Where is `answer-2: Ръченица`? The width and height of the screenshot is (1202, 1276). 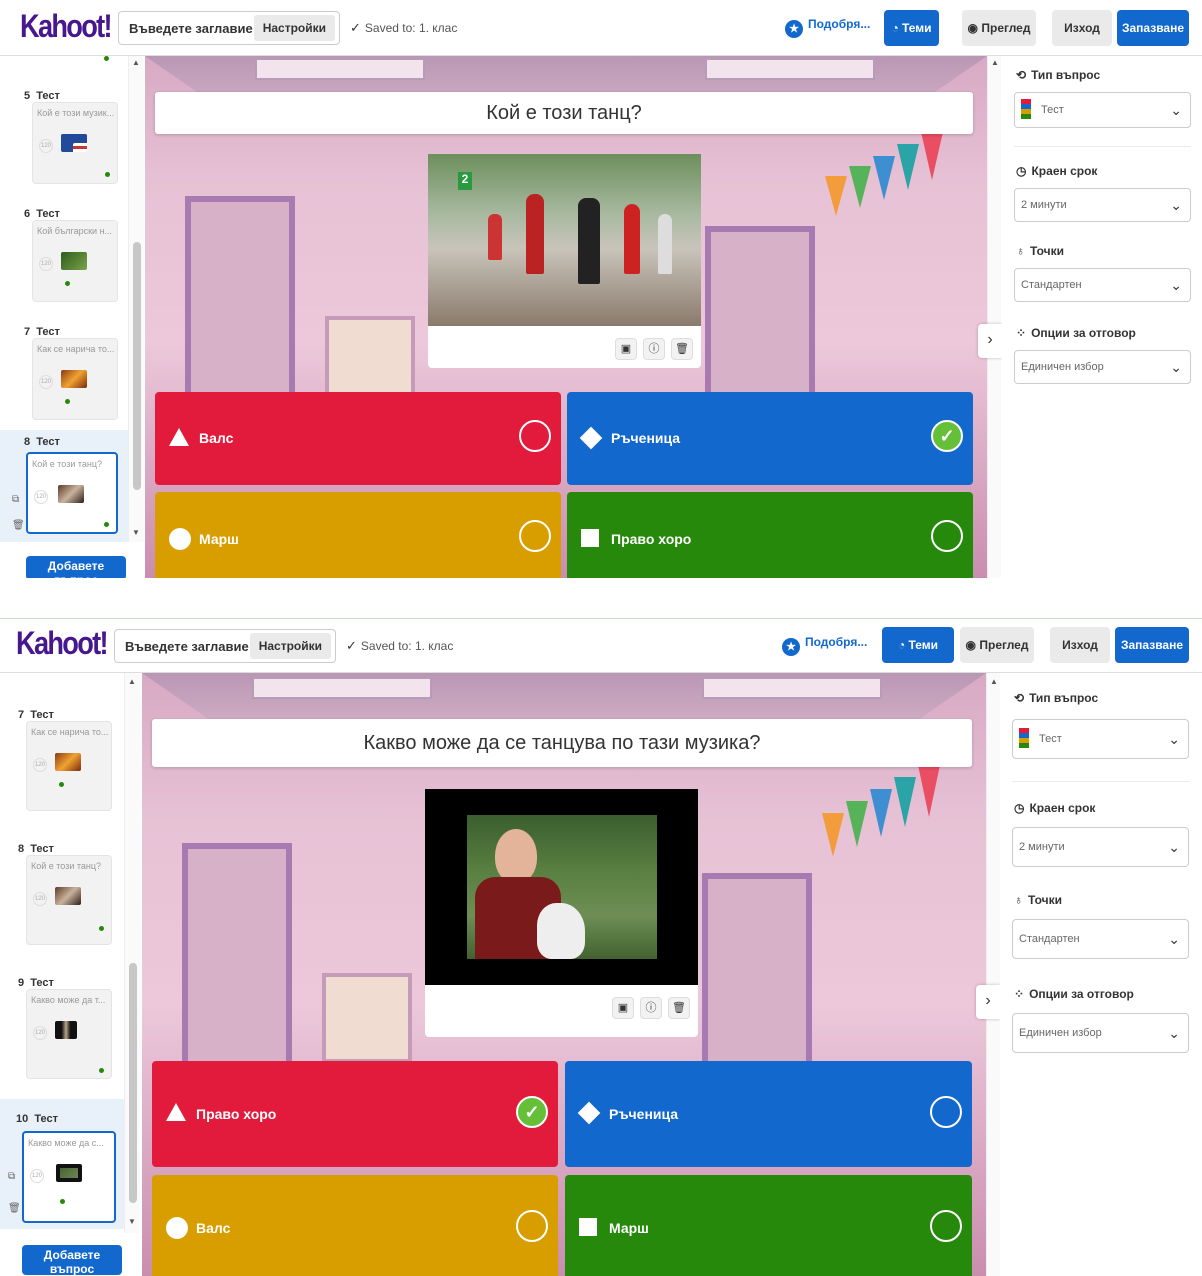 answer-2: Ръченица is located at coordinates (768, 1114).